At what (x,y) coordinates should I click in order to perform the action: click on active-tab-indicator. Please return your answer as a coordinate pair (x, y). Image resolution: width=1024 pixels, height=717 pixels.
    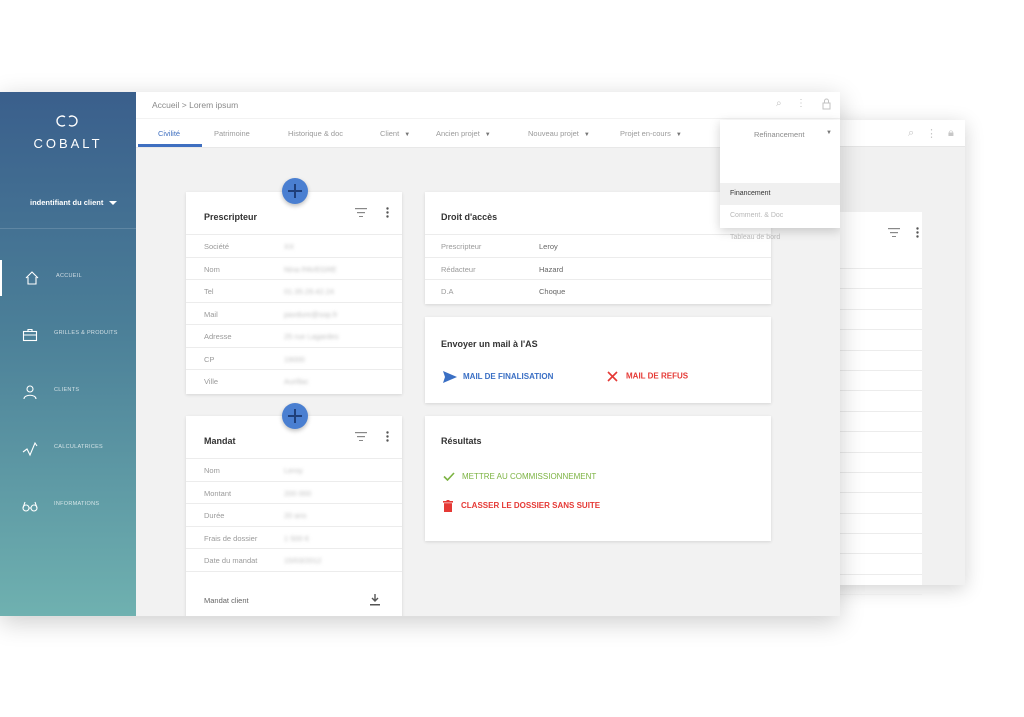
    Looking at the image, I should click on (170, 145).